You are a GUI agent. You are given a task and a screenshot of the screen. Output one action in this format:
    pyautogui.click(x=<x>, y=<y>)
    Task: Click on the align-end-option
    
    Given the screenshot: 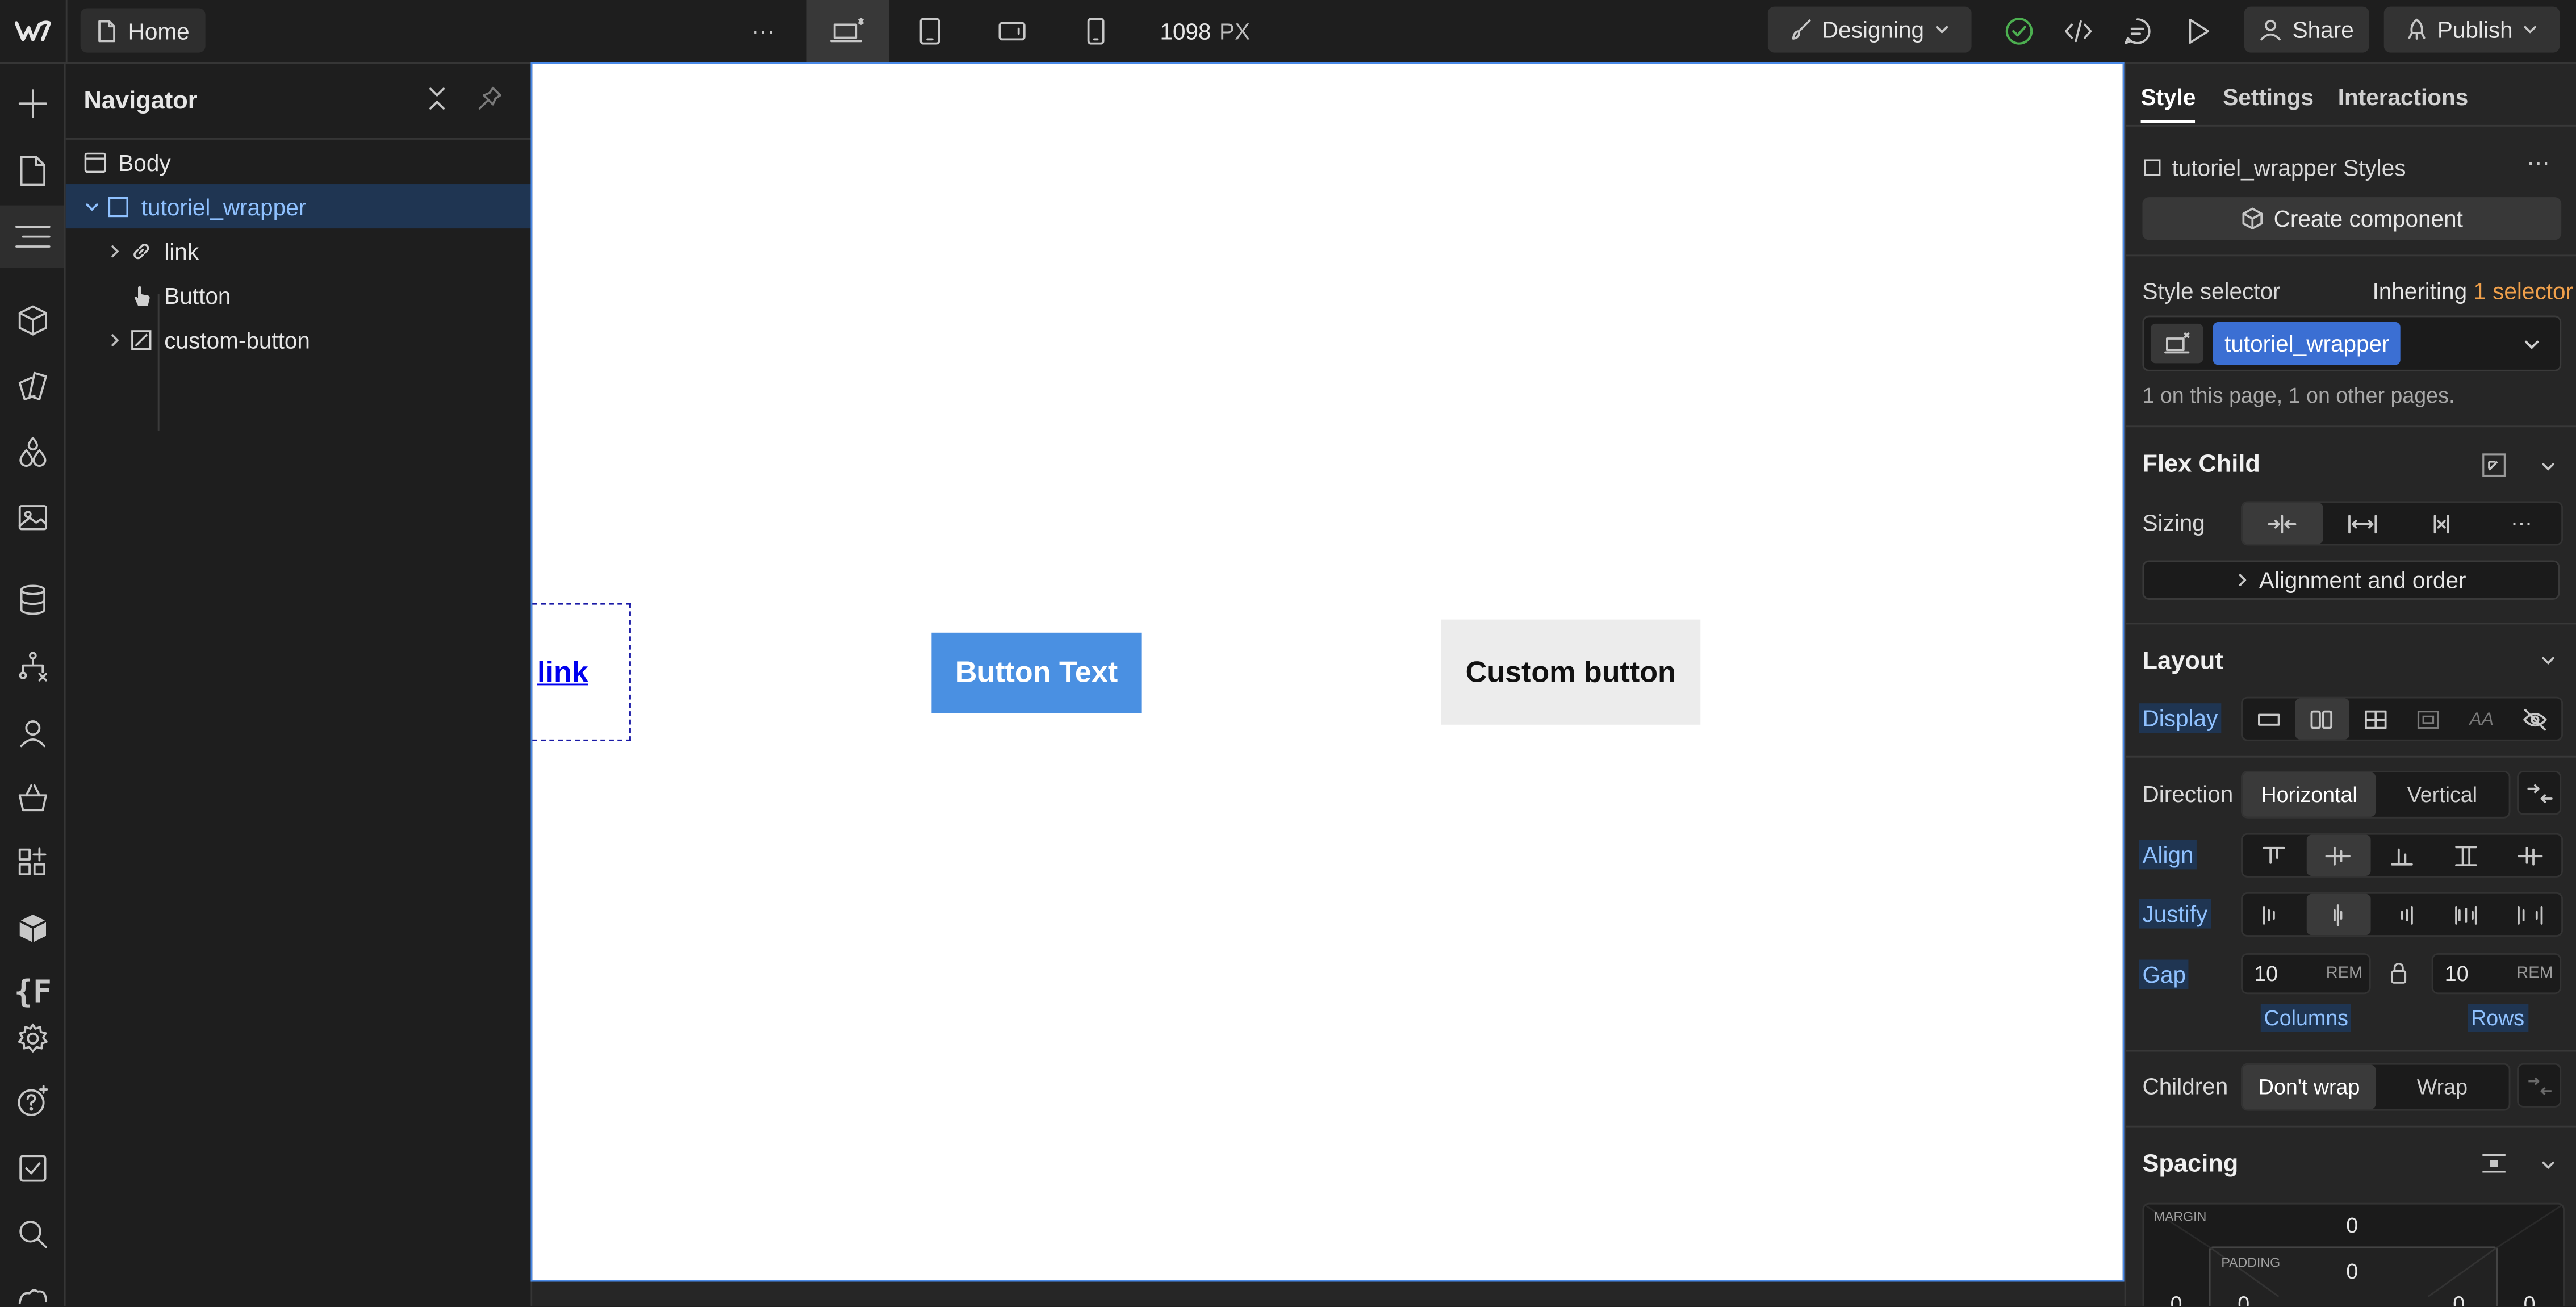 What is the action you would take?
    pyautogui.click(x=2401, y=855)
    